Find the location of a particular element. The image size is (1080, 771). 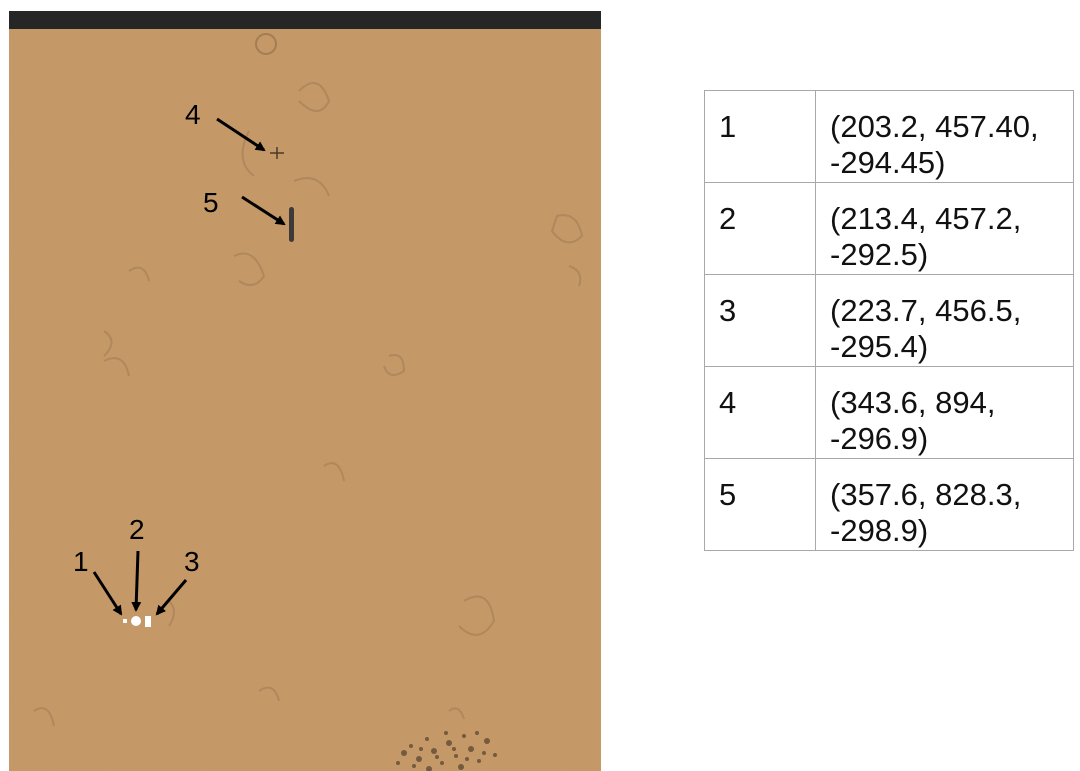

row-coordinates: (343.6, 894, -296.9) is located at coordinates (944, 412).